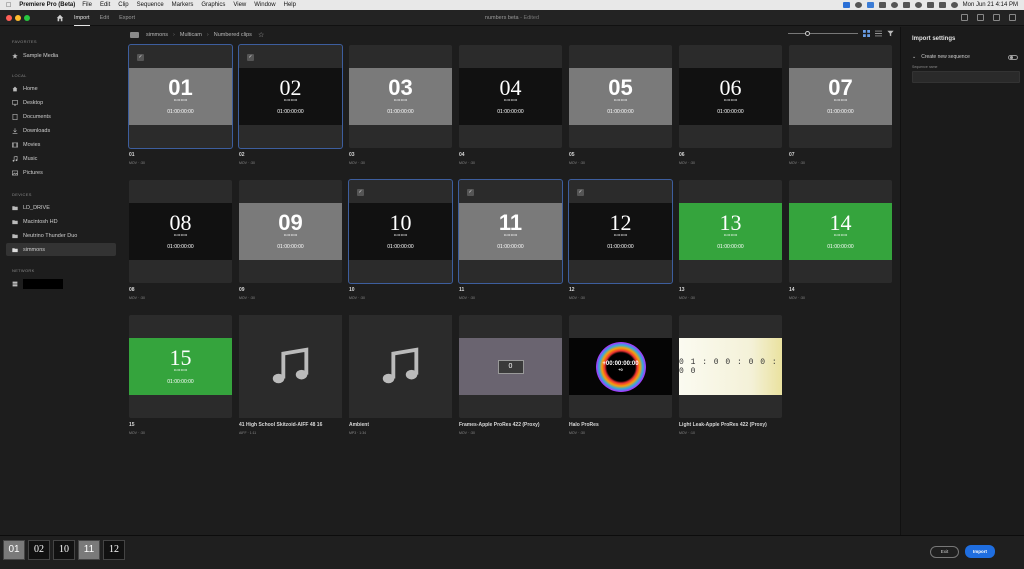 The image size is (1024, 569). Describe the element at coordinates (58, 116) in the screenshot. I see `sidebar-item-documents: Documents` at that location.